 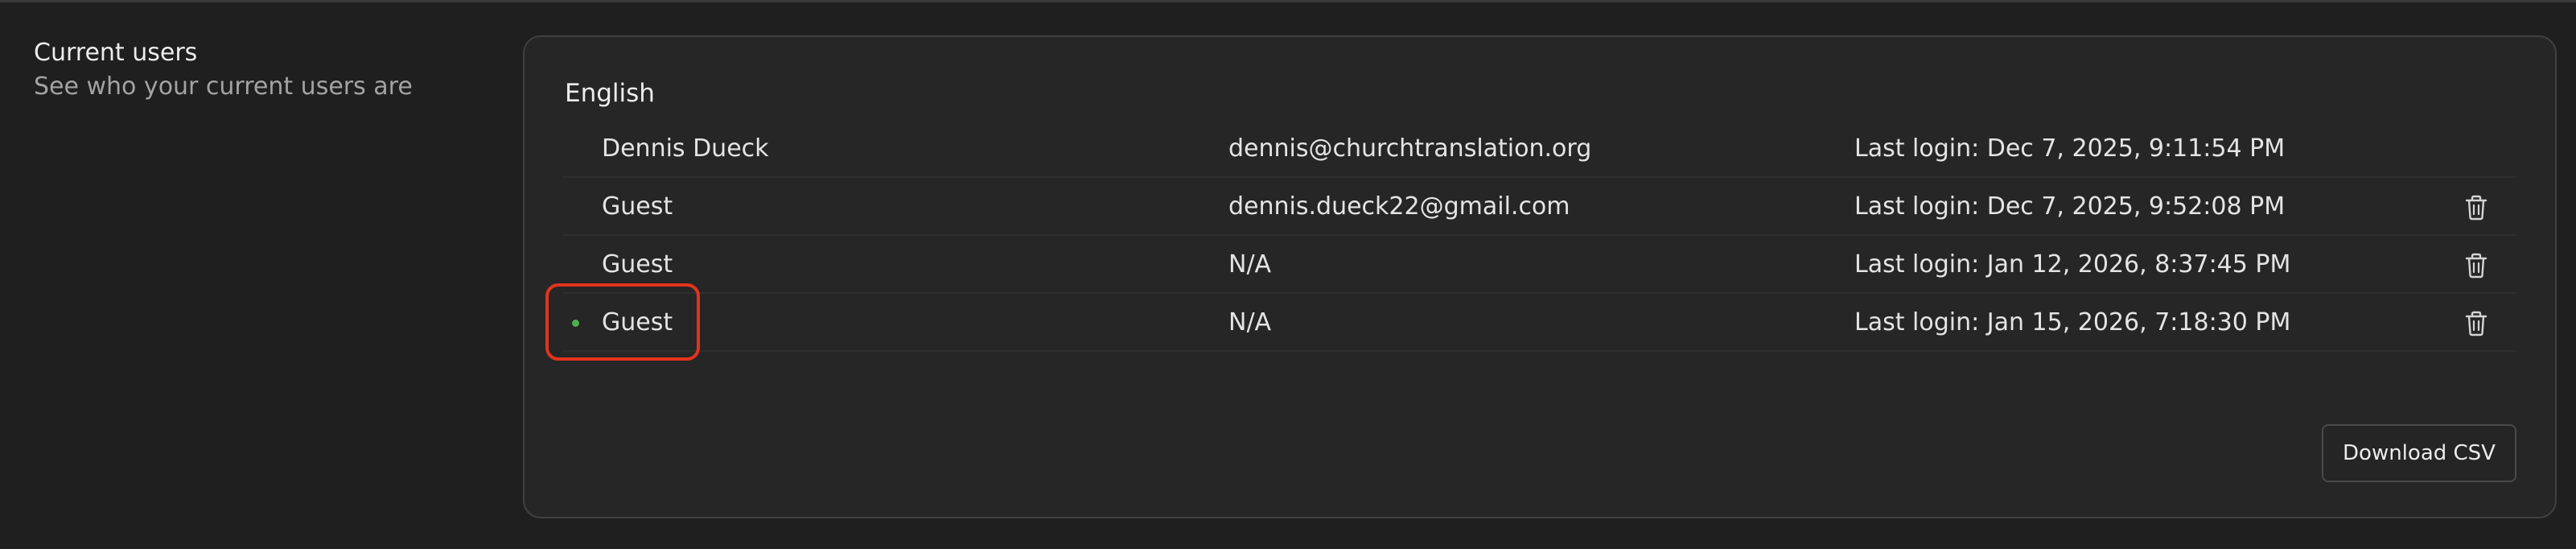 What do you see at coordinates (610, 93) in the screenshot?
I see `language-group-label: English` at bounding box center [610, 93].